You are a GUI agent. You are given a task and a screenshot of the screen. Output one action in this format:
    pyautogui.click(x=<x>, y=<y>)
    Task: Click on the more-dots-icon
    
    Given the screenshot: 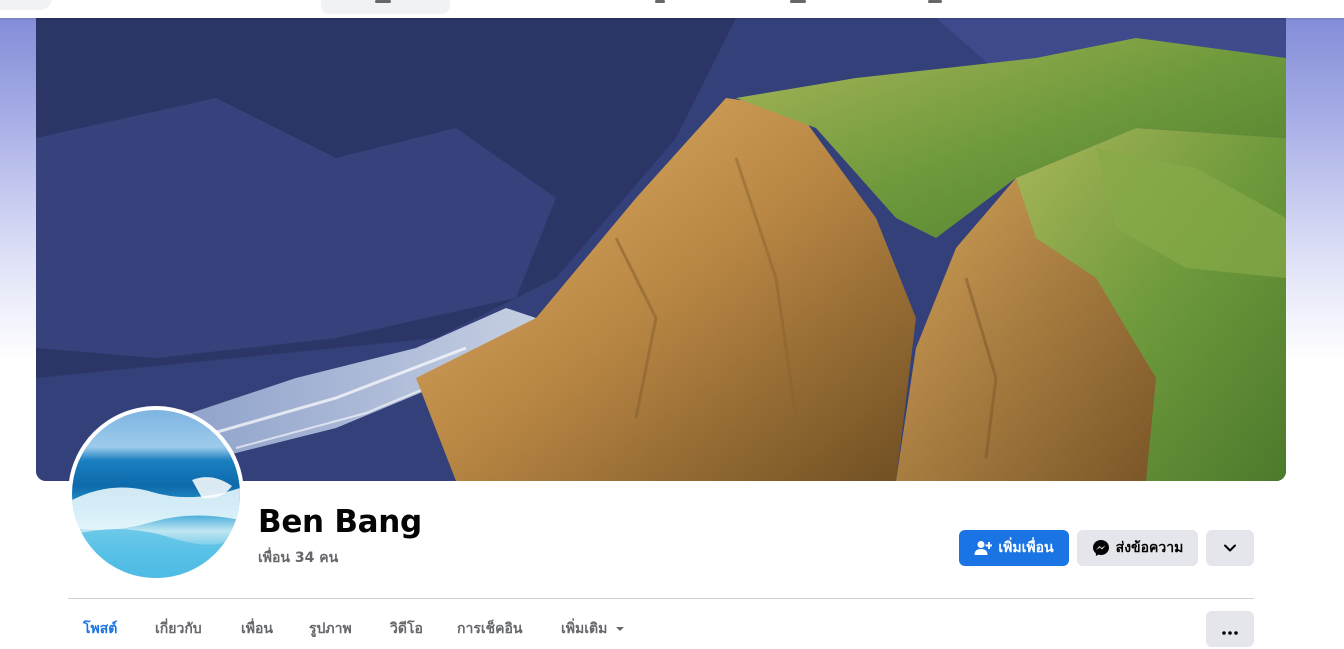 What is the action you would take?
    pyautogui.click(x=1230, y=629)
    